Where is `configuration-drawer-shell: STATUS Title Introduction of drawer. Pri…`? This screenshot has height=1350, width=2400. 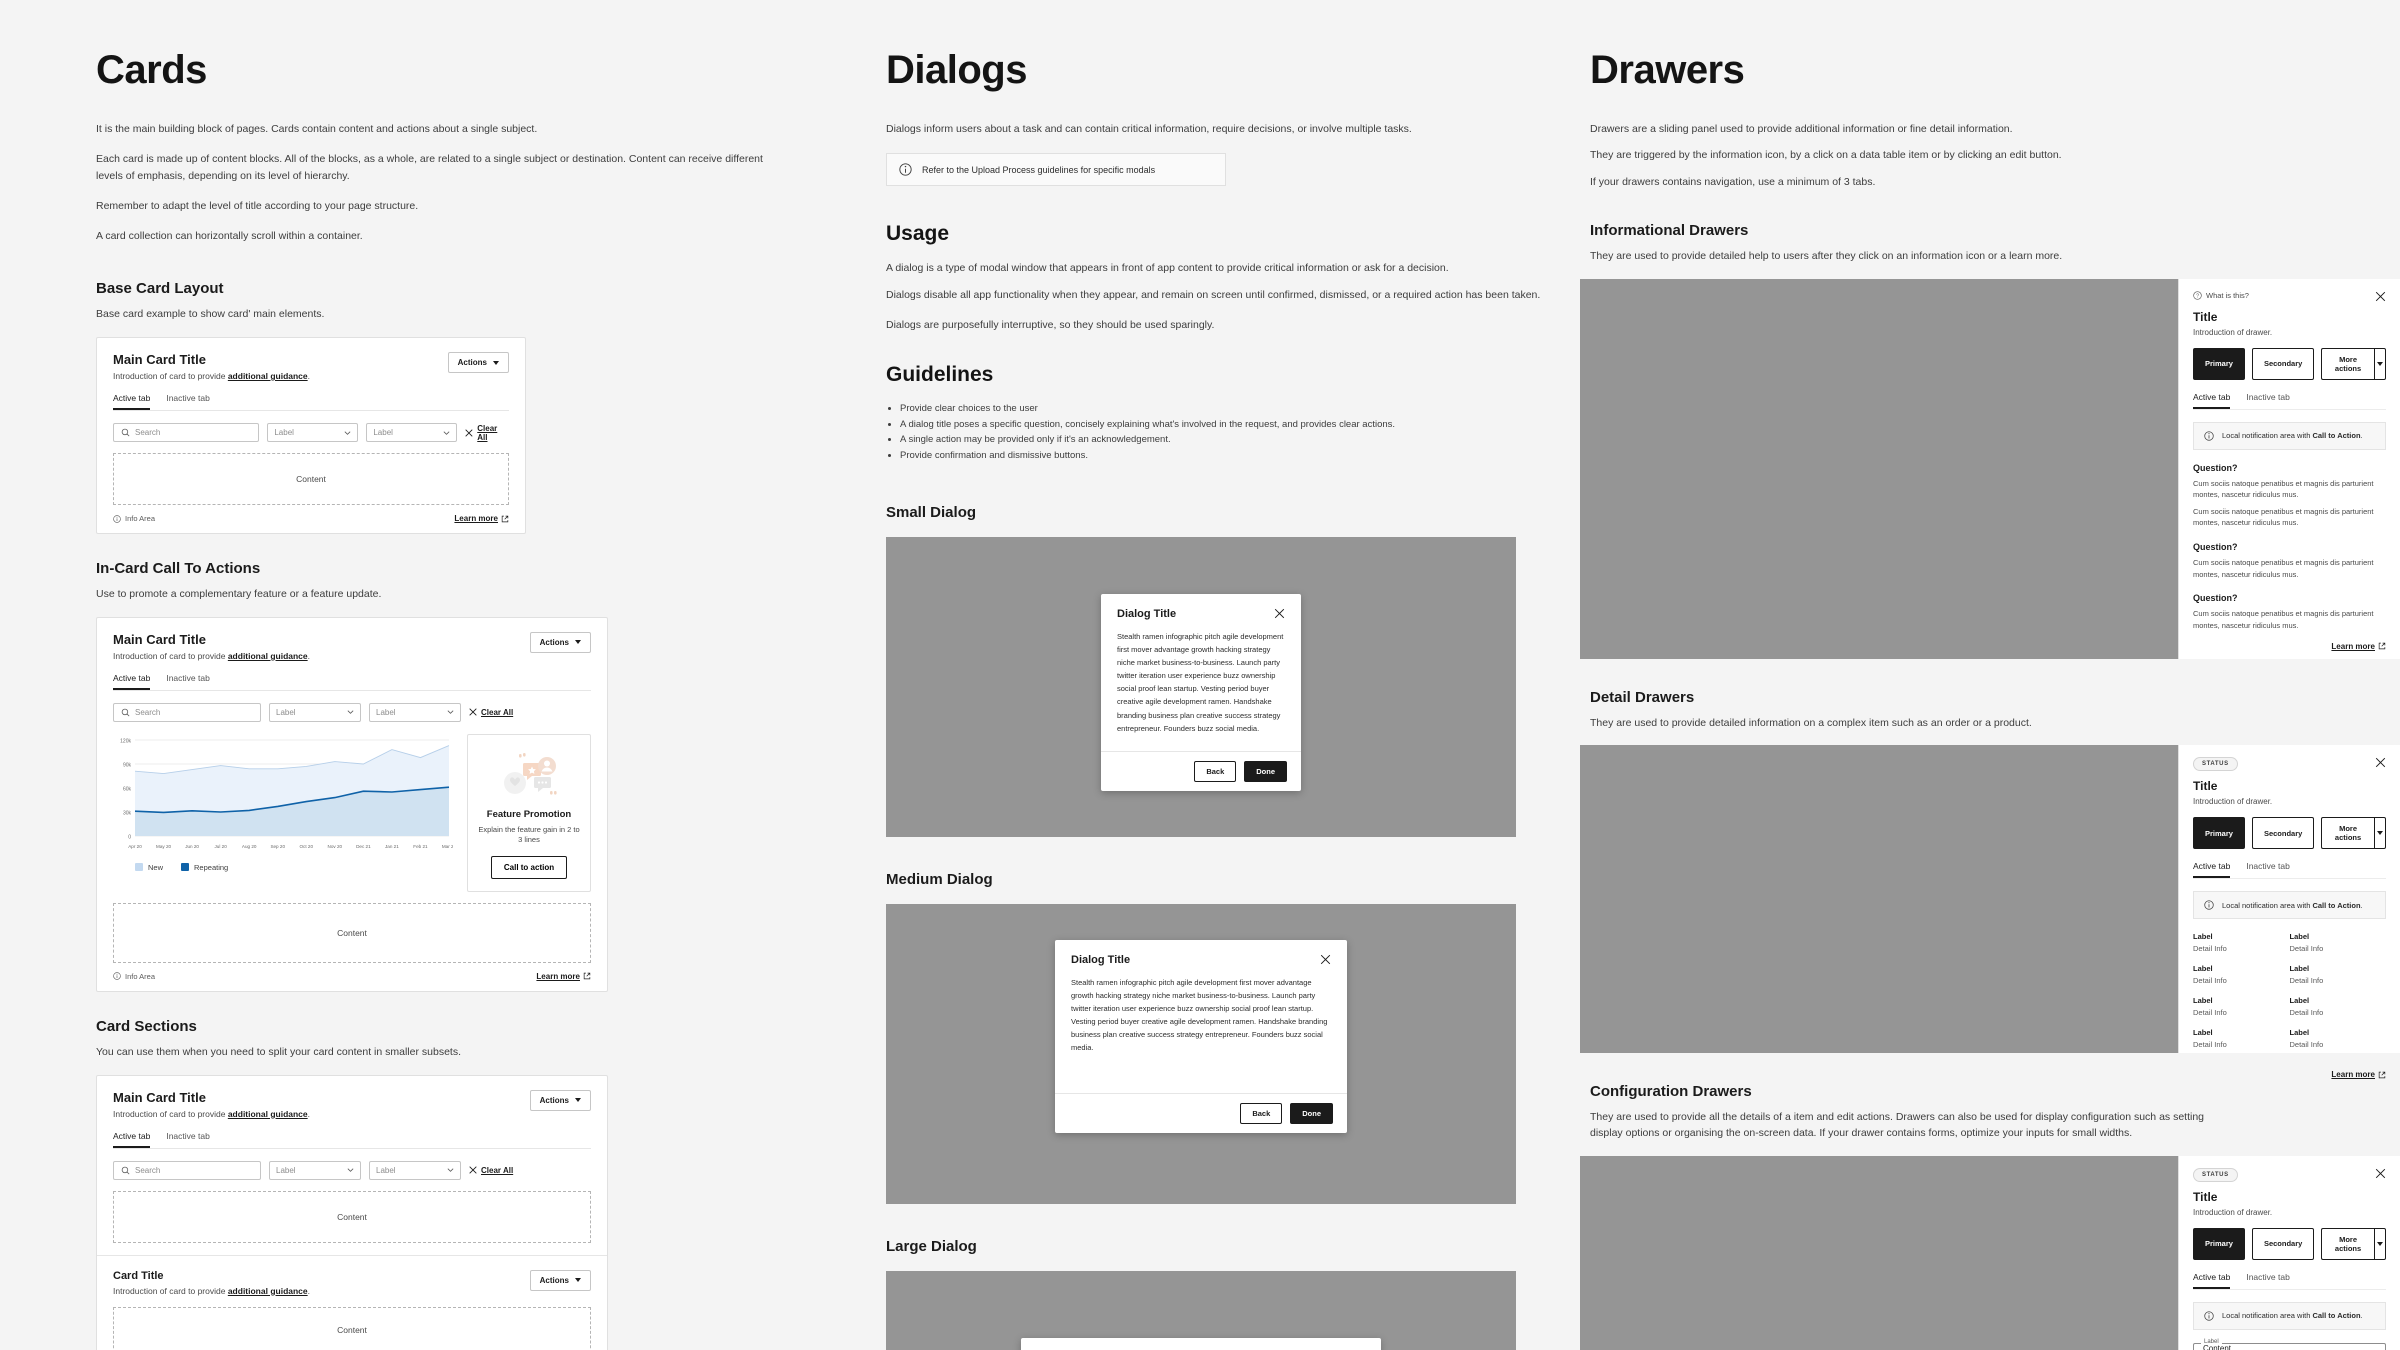
configuration-drawer-shell: STATUS Title Introduction of drawer. Pri… is located at coordinates (1990, 1252).